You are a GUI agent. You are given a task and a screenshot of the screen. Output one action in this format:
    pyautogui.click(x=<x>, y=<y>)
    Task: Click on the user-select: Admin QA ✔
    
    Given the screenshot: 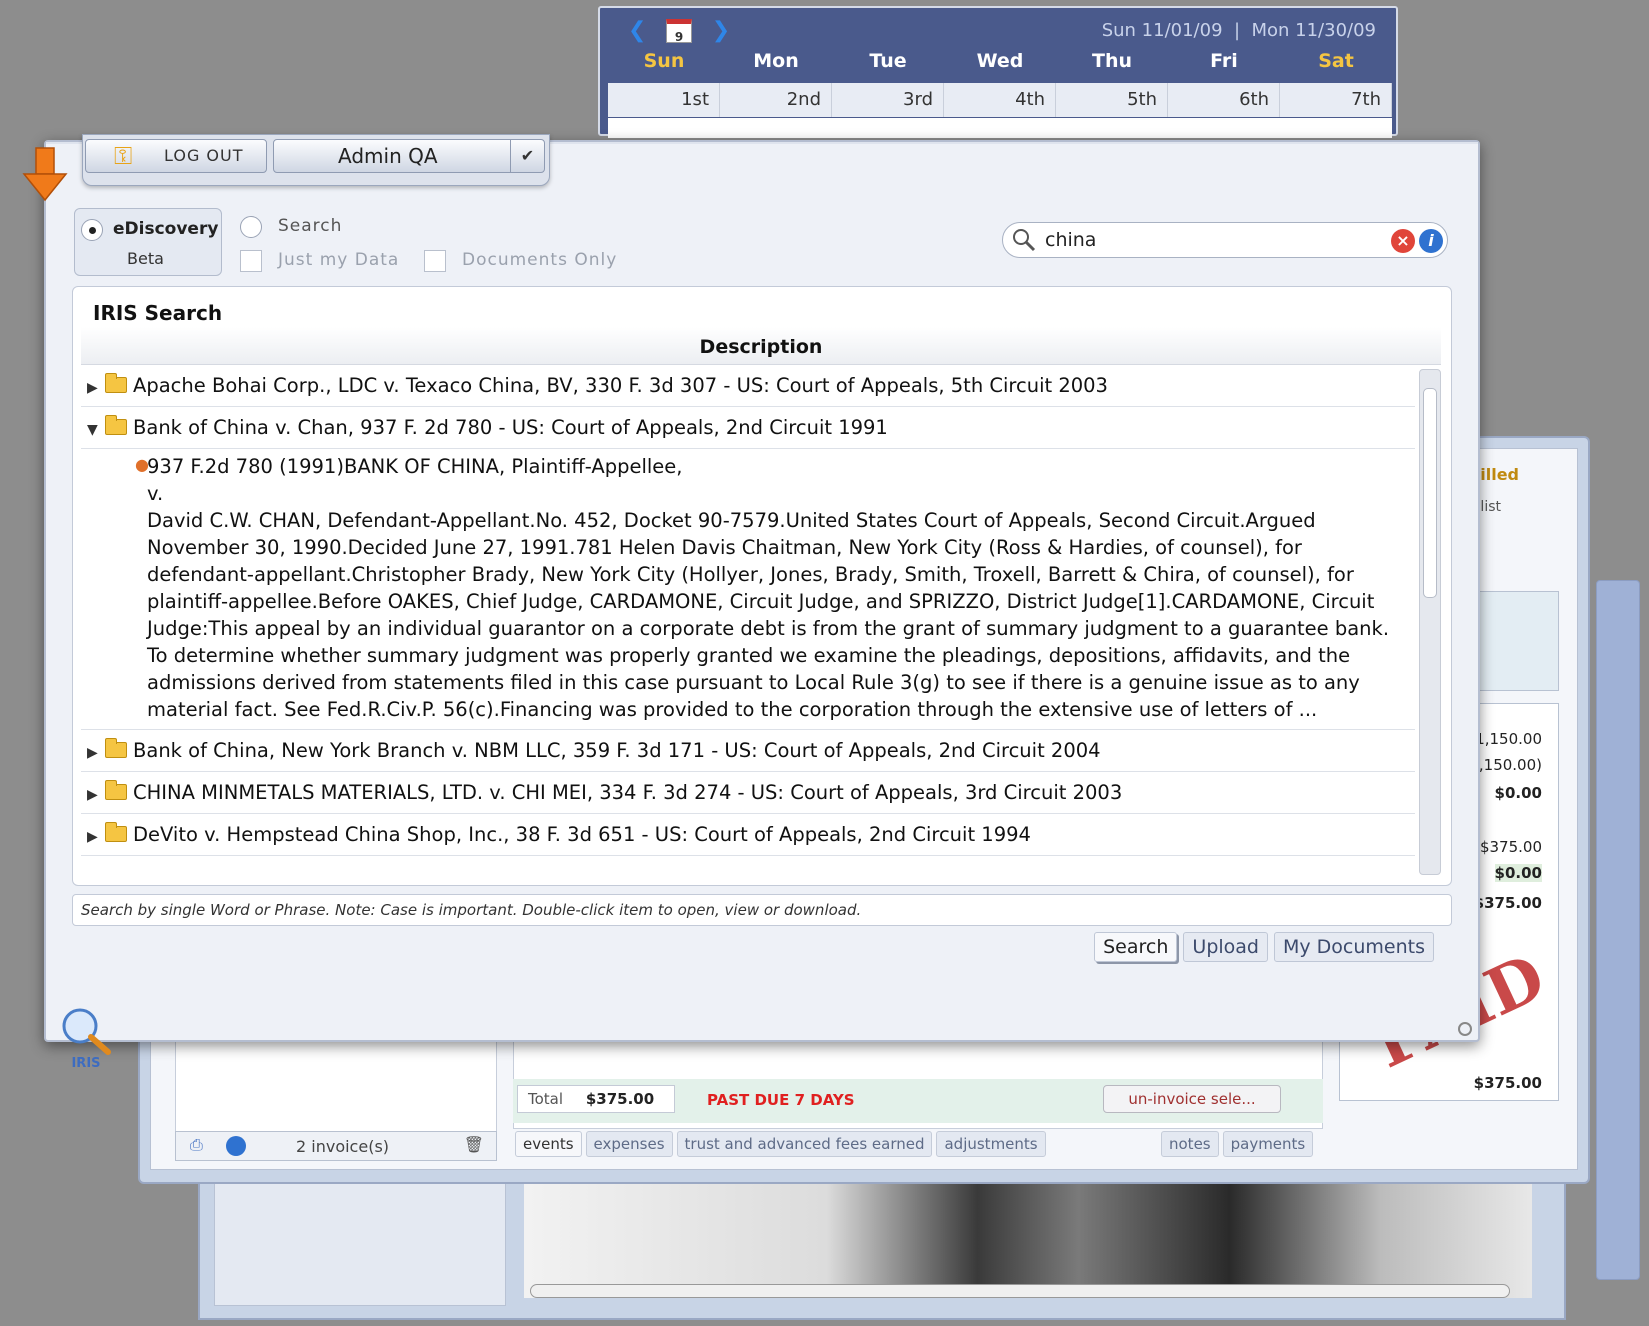 What is the action you would take?
    pyautogui.click(x=409, y=156)
    